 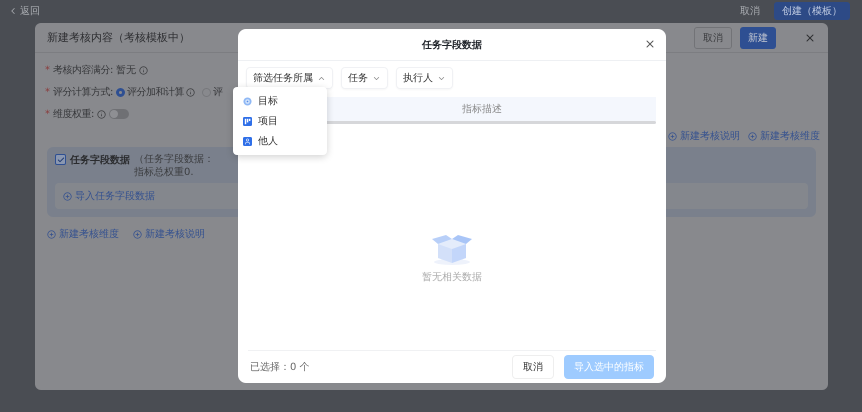 I want to click on column-header: 指标描述, so click(x=482, y=109).